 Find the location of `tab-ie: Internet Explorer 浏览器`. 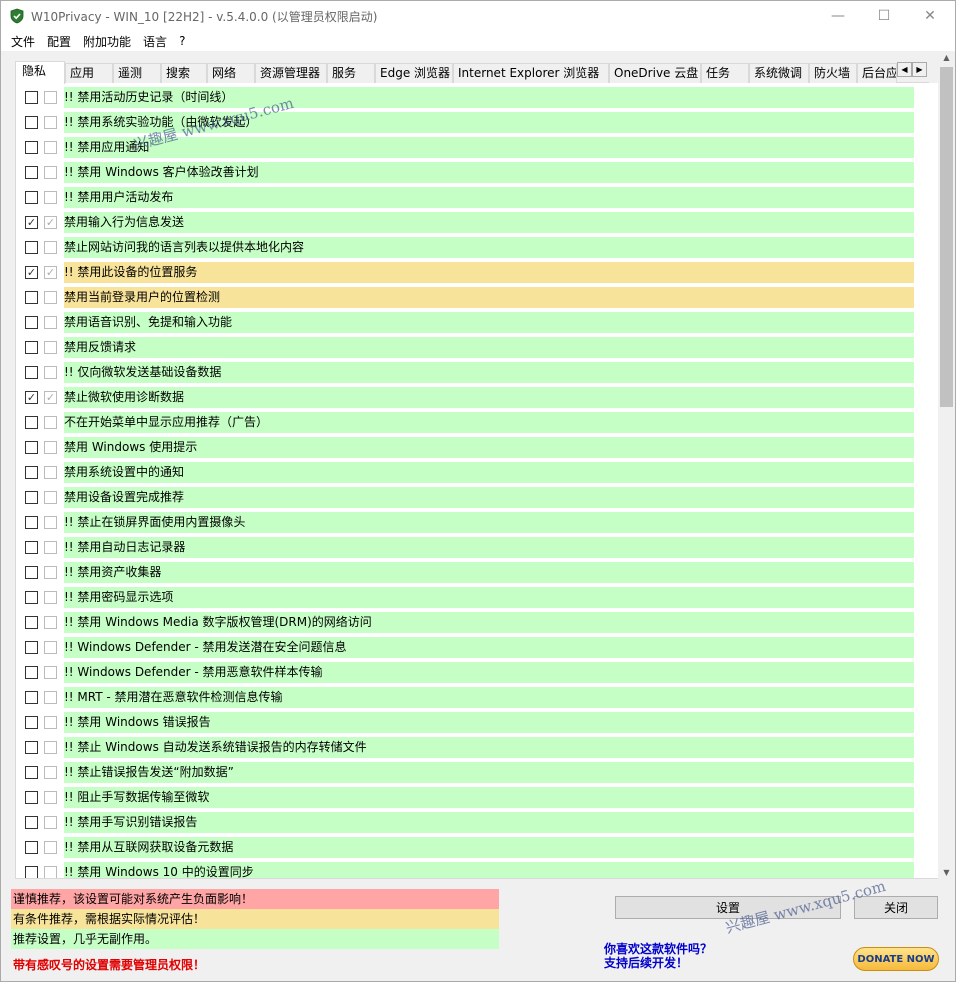

tab-ie: Internet Explorer 浏览器 is located at coordinates (531, 73).